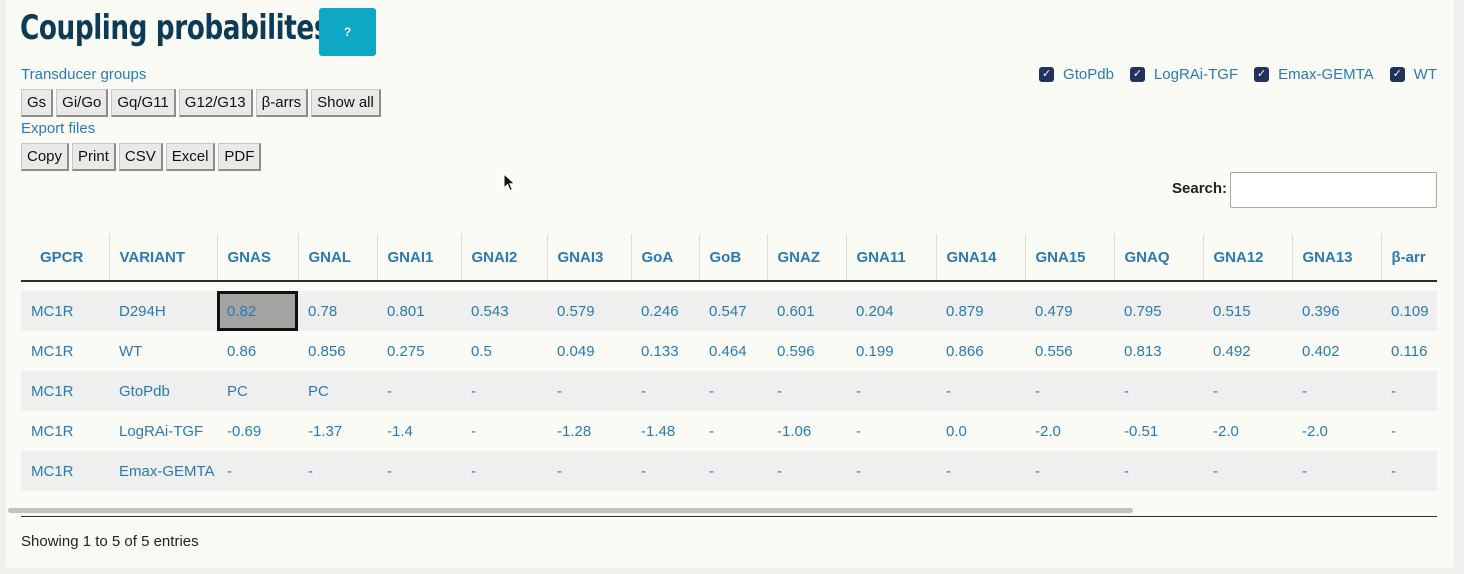  Describe the element at coordinates (282, 103) in the screenshot. I see `group-arrs-button: β-arrs` at that location.